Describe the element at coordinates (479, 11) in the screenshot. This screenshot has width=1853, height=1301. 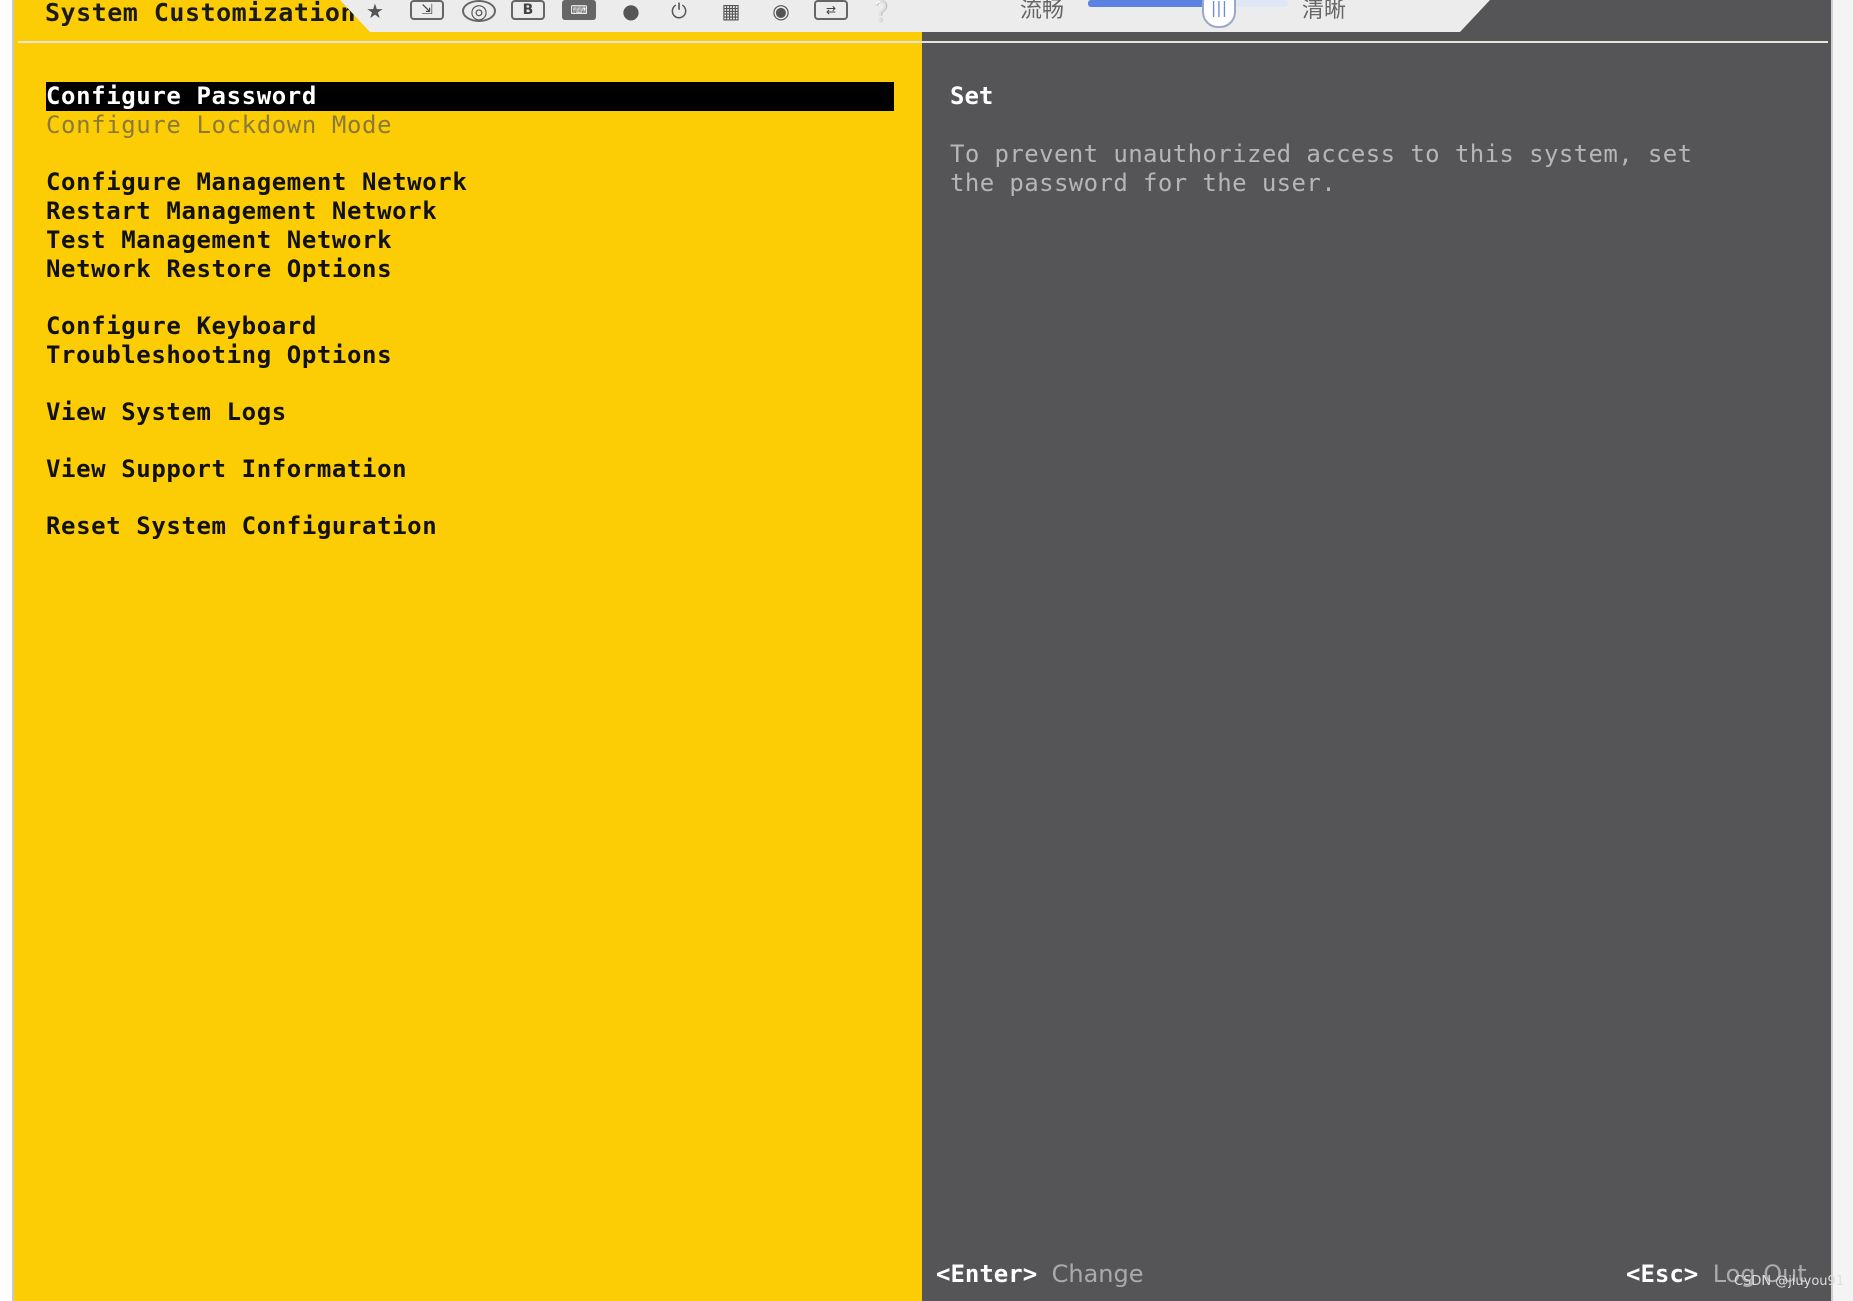
I see `target-icon: ◎` at that location.